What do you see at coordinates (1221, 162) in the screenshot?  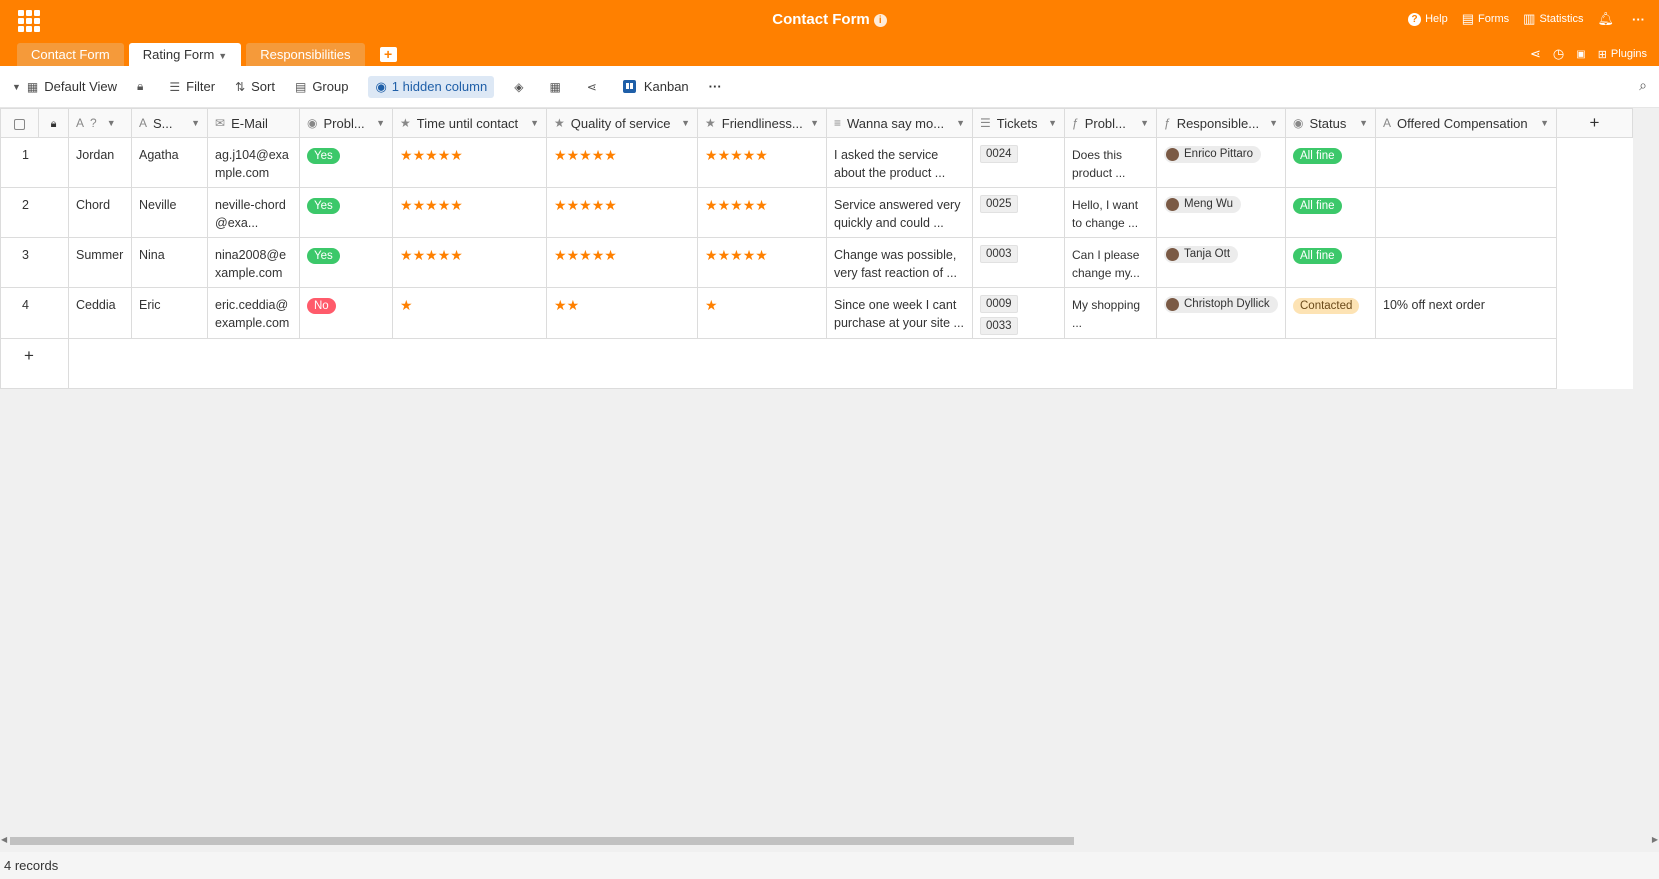 I see `responsible-cell: Enrico Pittaro` at bounding box center [1221, 162].